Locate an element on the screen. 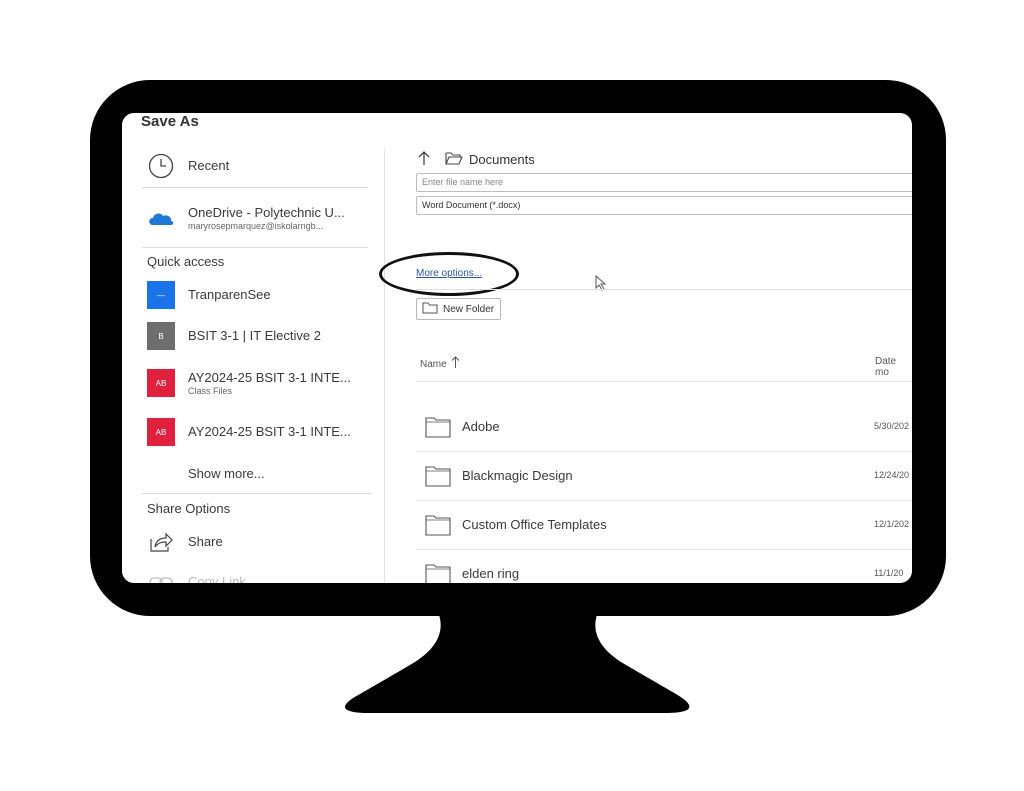 This screenshot has height=791, width=1024. file-name: Blackmagic Design is located at coordinates (517, 475).